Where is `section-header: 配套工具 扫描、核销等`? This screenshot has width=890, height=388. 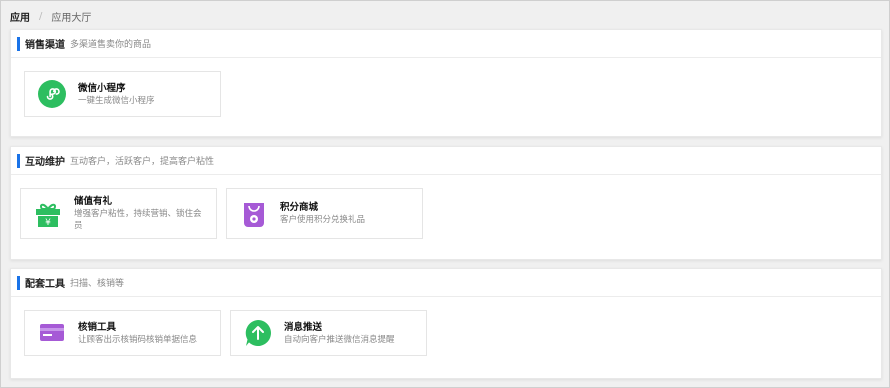 section-header: 配套工具 扫描、核销等 is located at coordinates (446, 283).